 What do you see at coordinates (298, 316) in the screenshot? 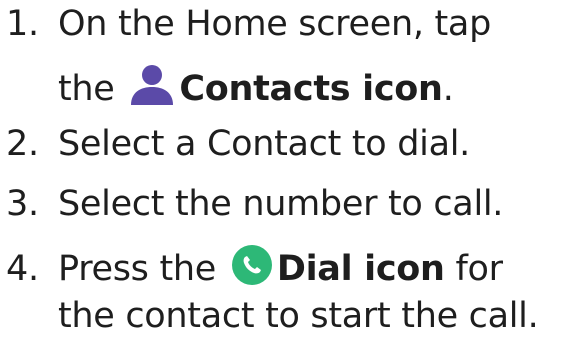
I see `step-4-text-line-2: the contact to start the call.` at bounding box center [298, 316].